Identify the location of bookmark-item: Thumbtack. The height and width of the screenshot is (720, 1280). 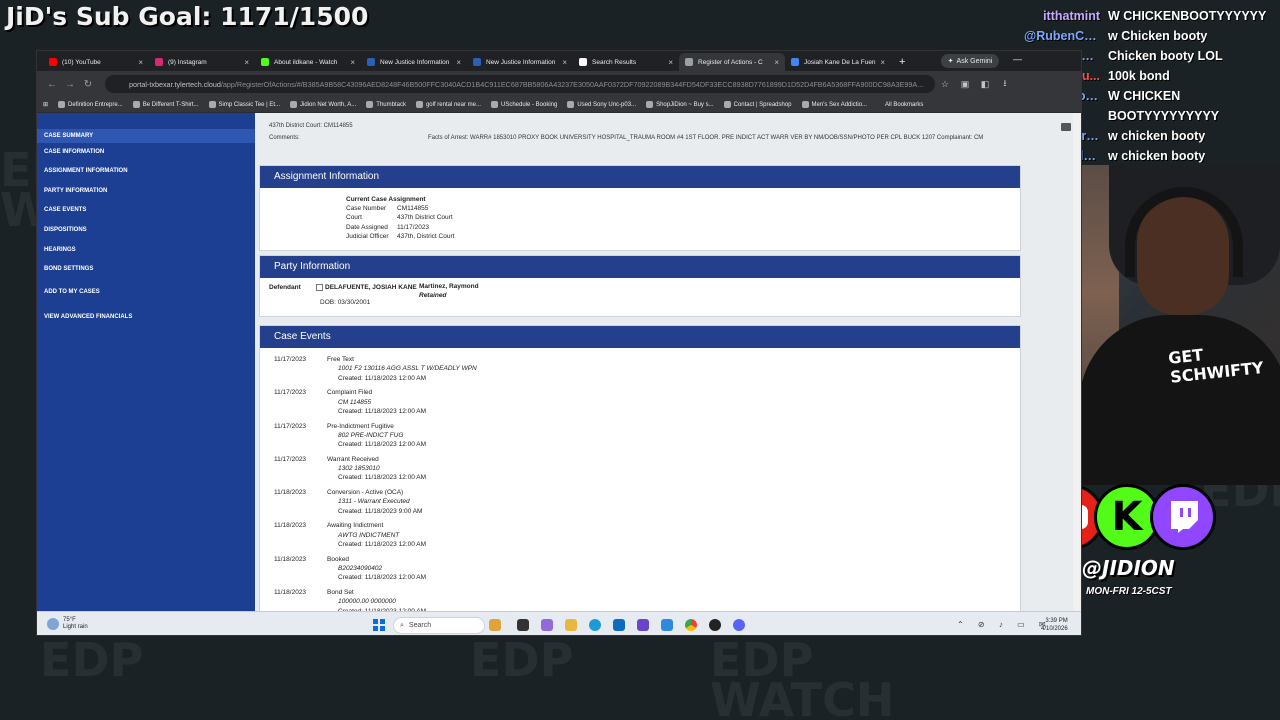
(386, 104).